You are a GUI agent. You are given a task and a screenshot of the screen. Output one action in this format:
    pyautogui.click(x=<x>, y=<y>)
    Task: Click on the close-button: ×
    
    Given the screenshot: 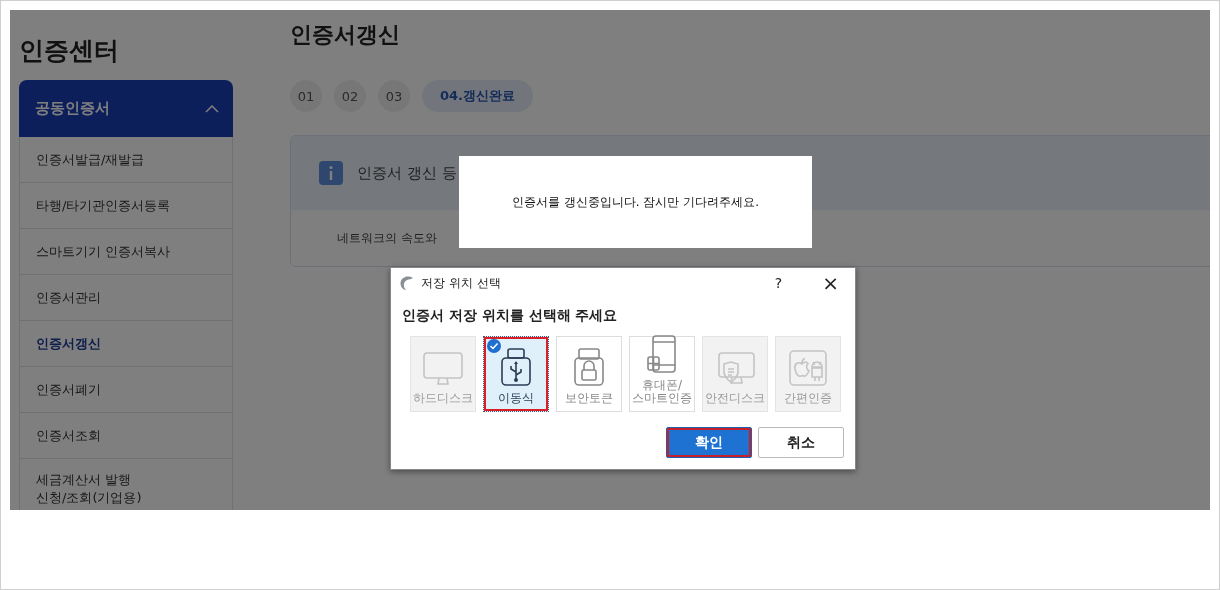 What is the action you would take?
    pyautogui.click(x=830, y=283)
    